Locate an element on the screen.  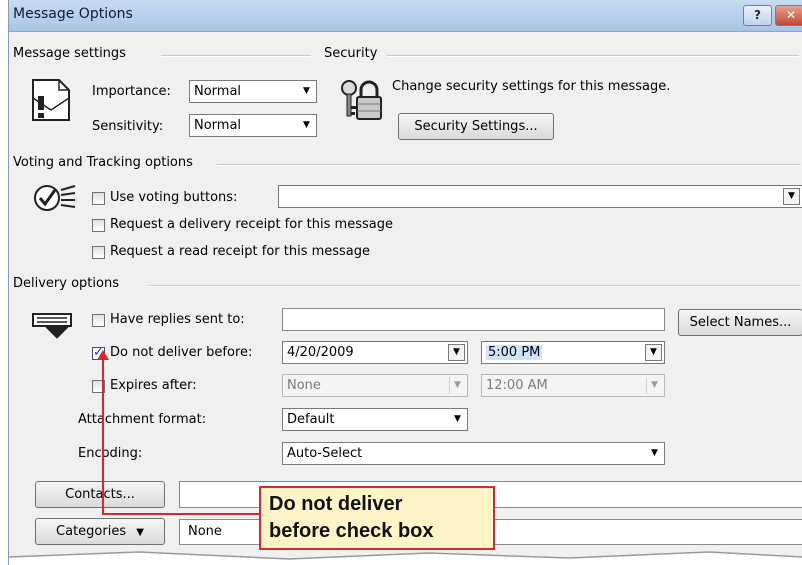
expires-time-dropdown: 12:00 AM ▼ is located at coordinates (573, 385).